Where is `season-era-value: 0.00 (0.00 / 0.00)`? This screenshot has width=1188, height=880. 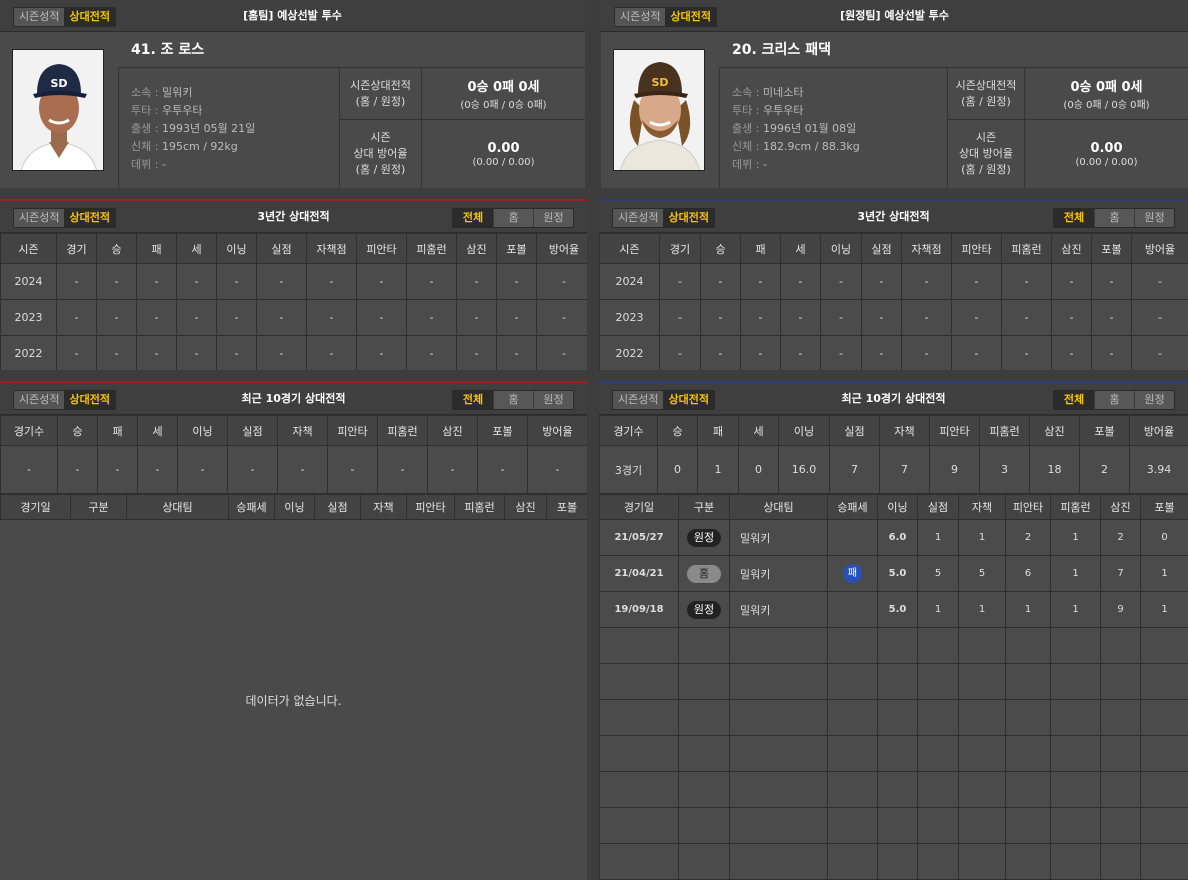 season-era-value: 0.00 (0.00 / 0.00) is located at coordinates (503, 154).